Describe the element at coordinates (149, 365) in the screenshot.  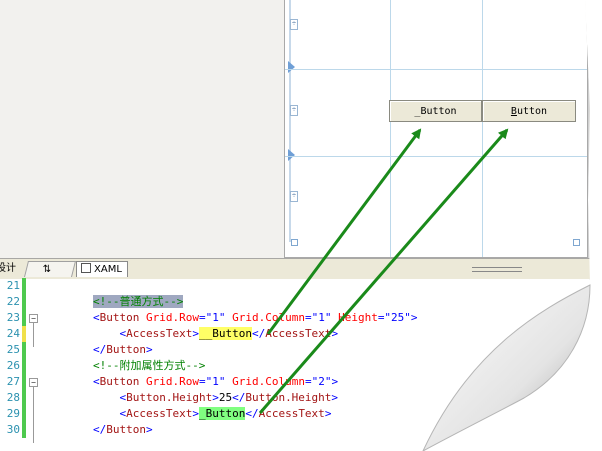
I see `code-token: <!--附加属性方式-->` at that location.